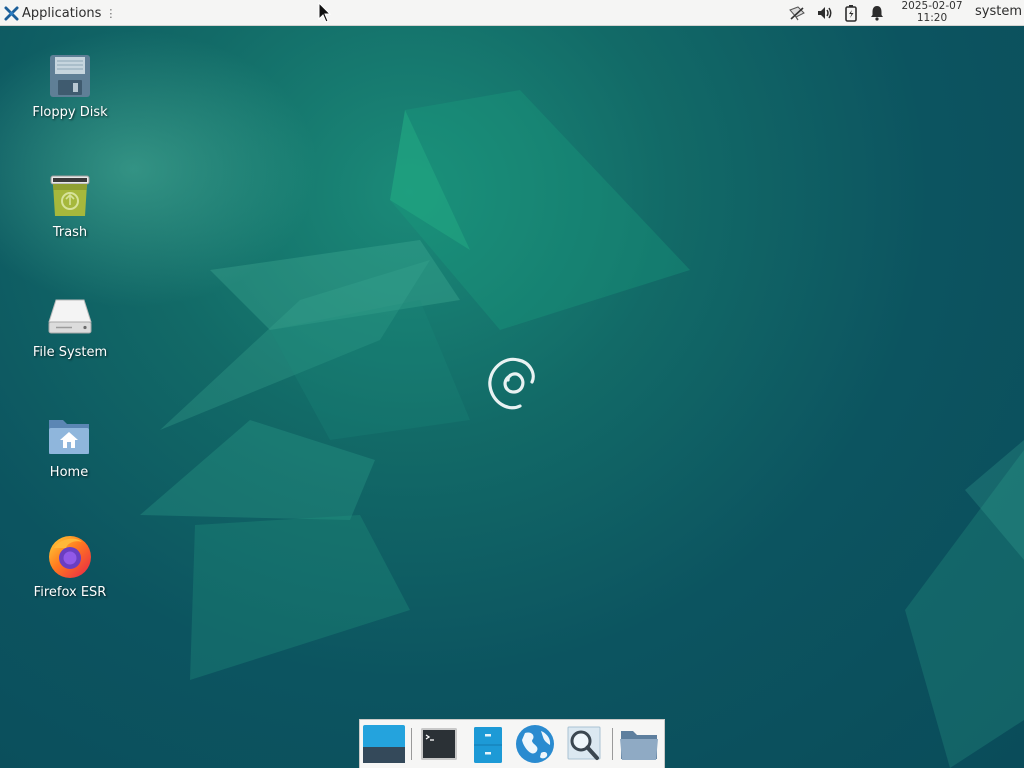 The image size is (1024, 768). What do you see at coordinates (584, 744) in the screenshot?
I see `app-finder-icon` at bounding box center [584, 744].